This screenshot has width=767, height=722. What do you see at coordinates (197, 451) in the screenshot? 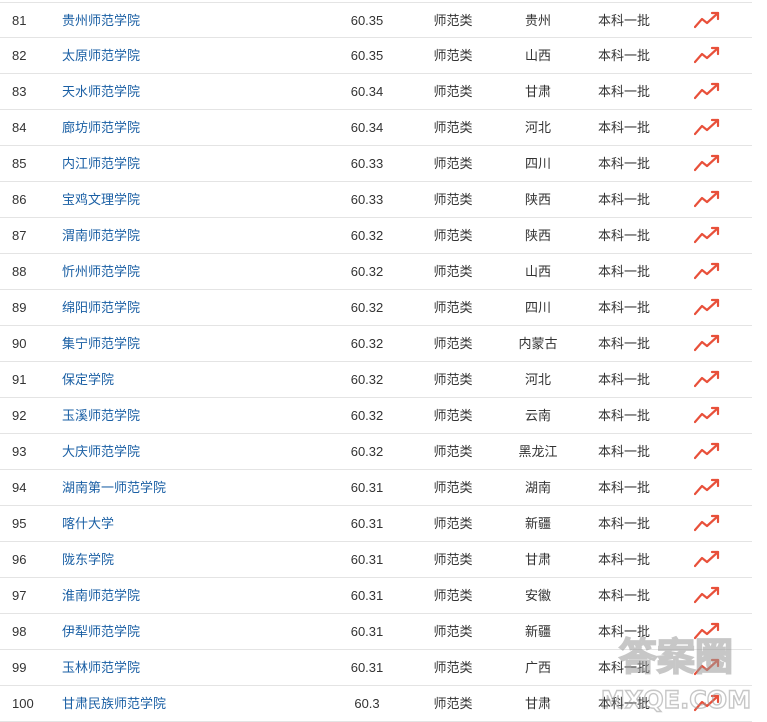
I see `school-name-link: 大庆师范学院` at bounding box center [197, 451].